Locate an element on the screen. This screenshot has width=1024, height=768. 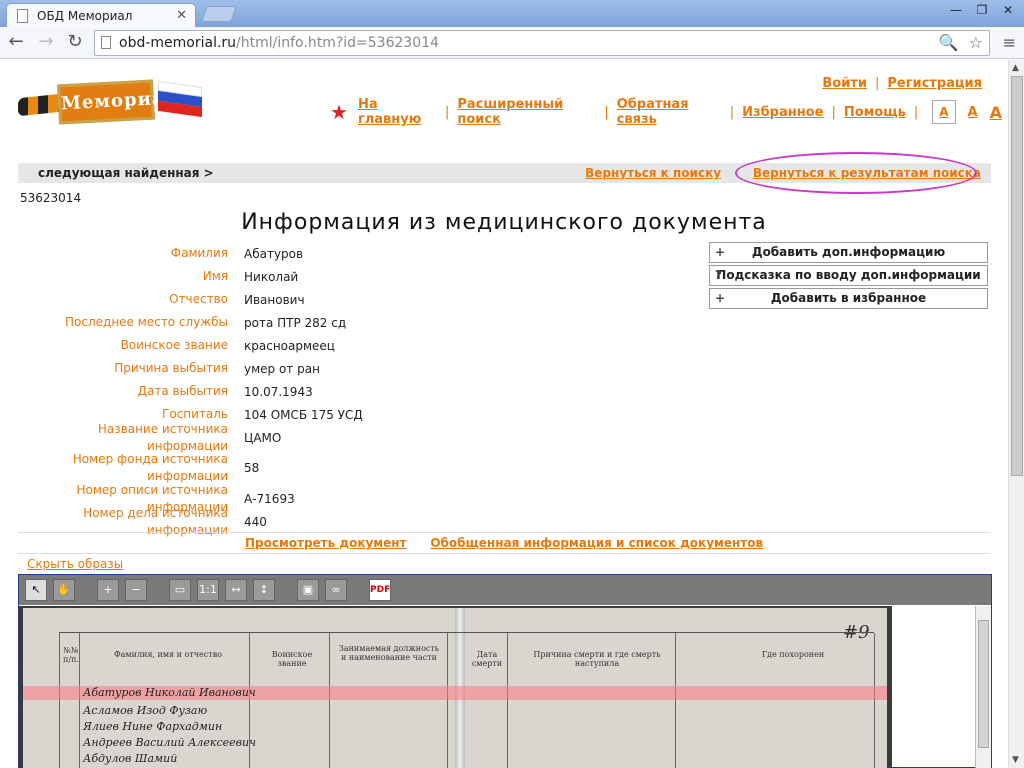
handwritten-entry: Абдулов Шамий is located at coordinates (130, 758).